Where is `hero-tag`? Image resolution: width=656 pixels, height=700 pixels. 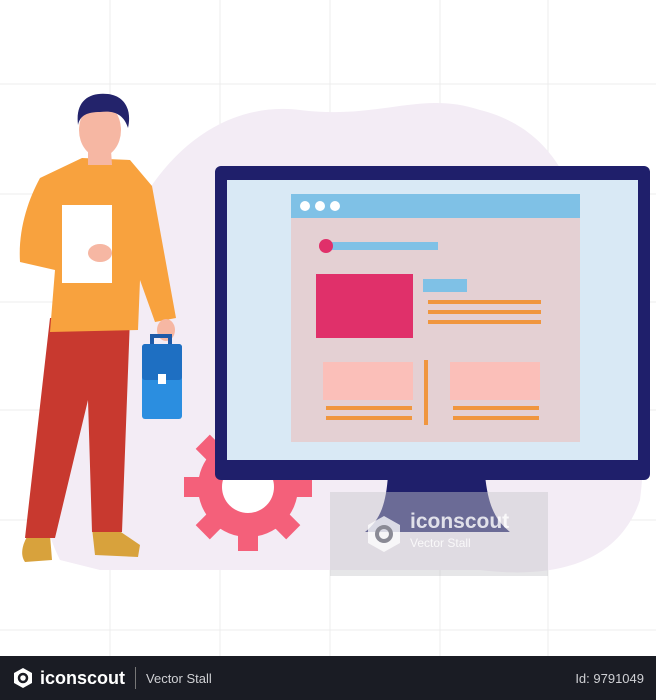
hero-tag is located at coordinates (445, 285).